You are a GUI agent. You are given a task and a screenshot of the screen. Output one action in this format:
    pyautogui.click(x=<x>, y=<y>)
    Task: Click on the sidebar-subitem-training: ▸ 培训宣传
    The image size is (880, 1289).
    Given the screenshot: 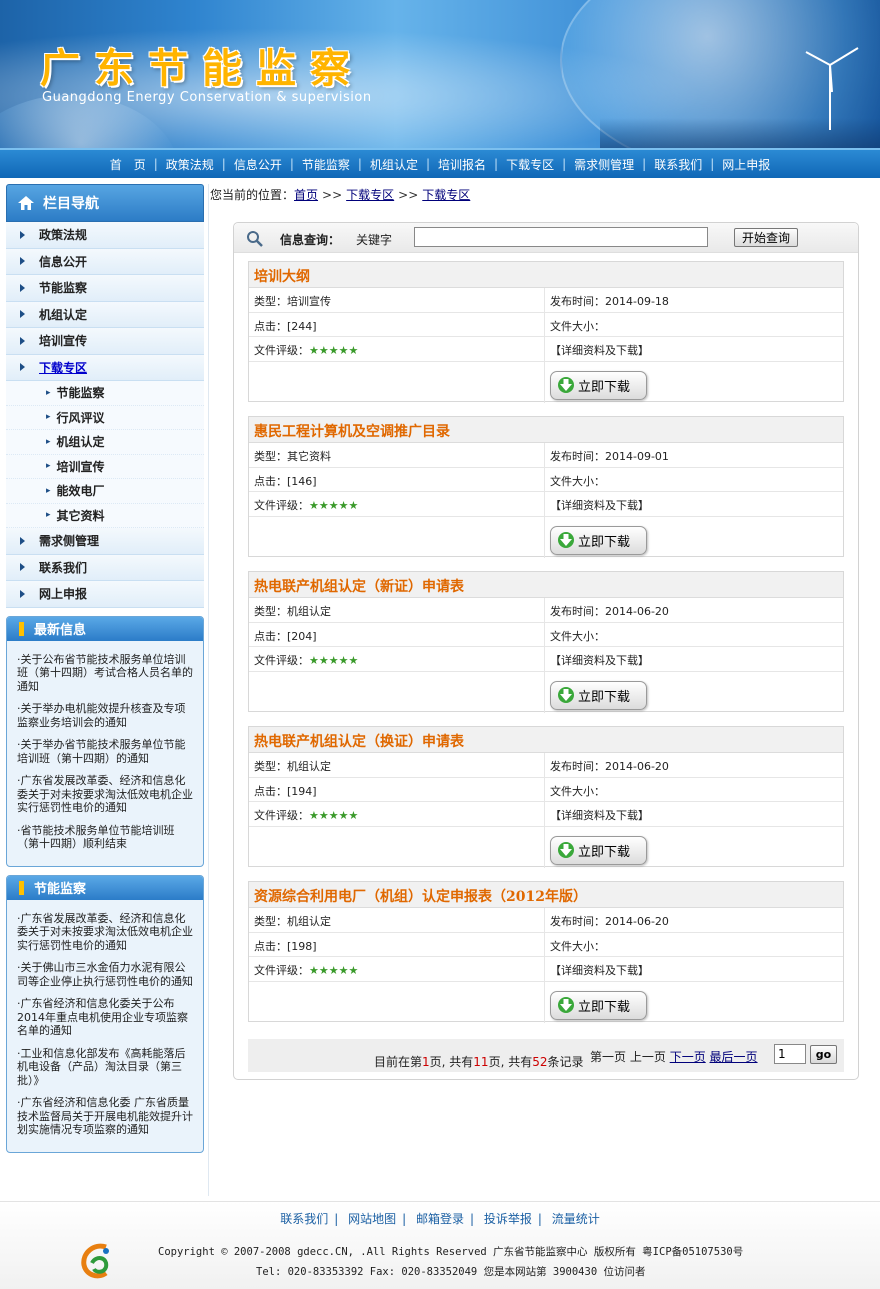 What is the action you would take?
    pyautogui.click(x=105, y=466)
    